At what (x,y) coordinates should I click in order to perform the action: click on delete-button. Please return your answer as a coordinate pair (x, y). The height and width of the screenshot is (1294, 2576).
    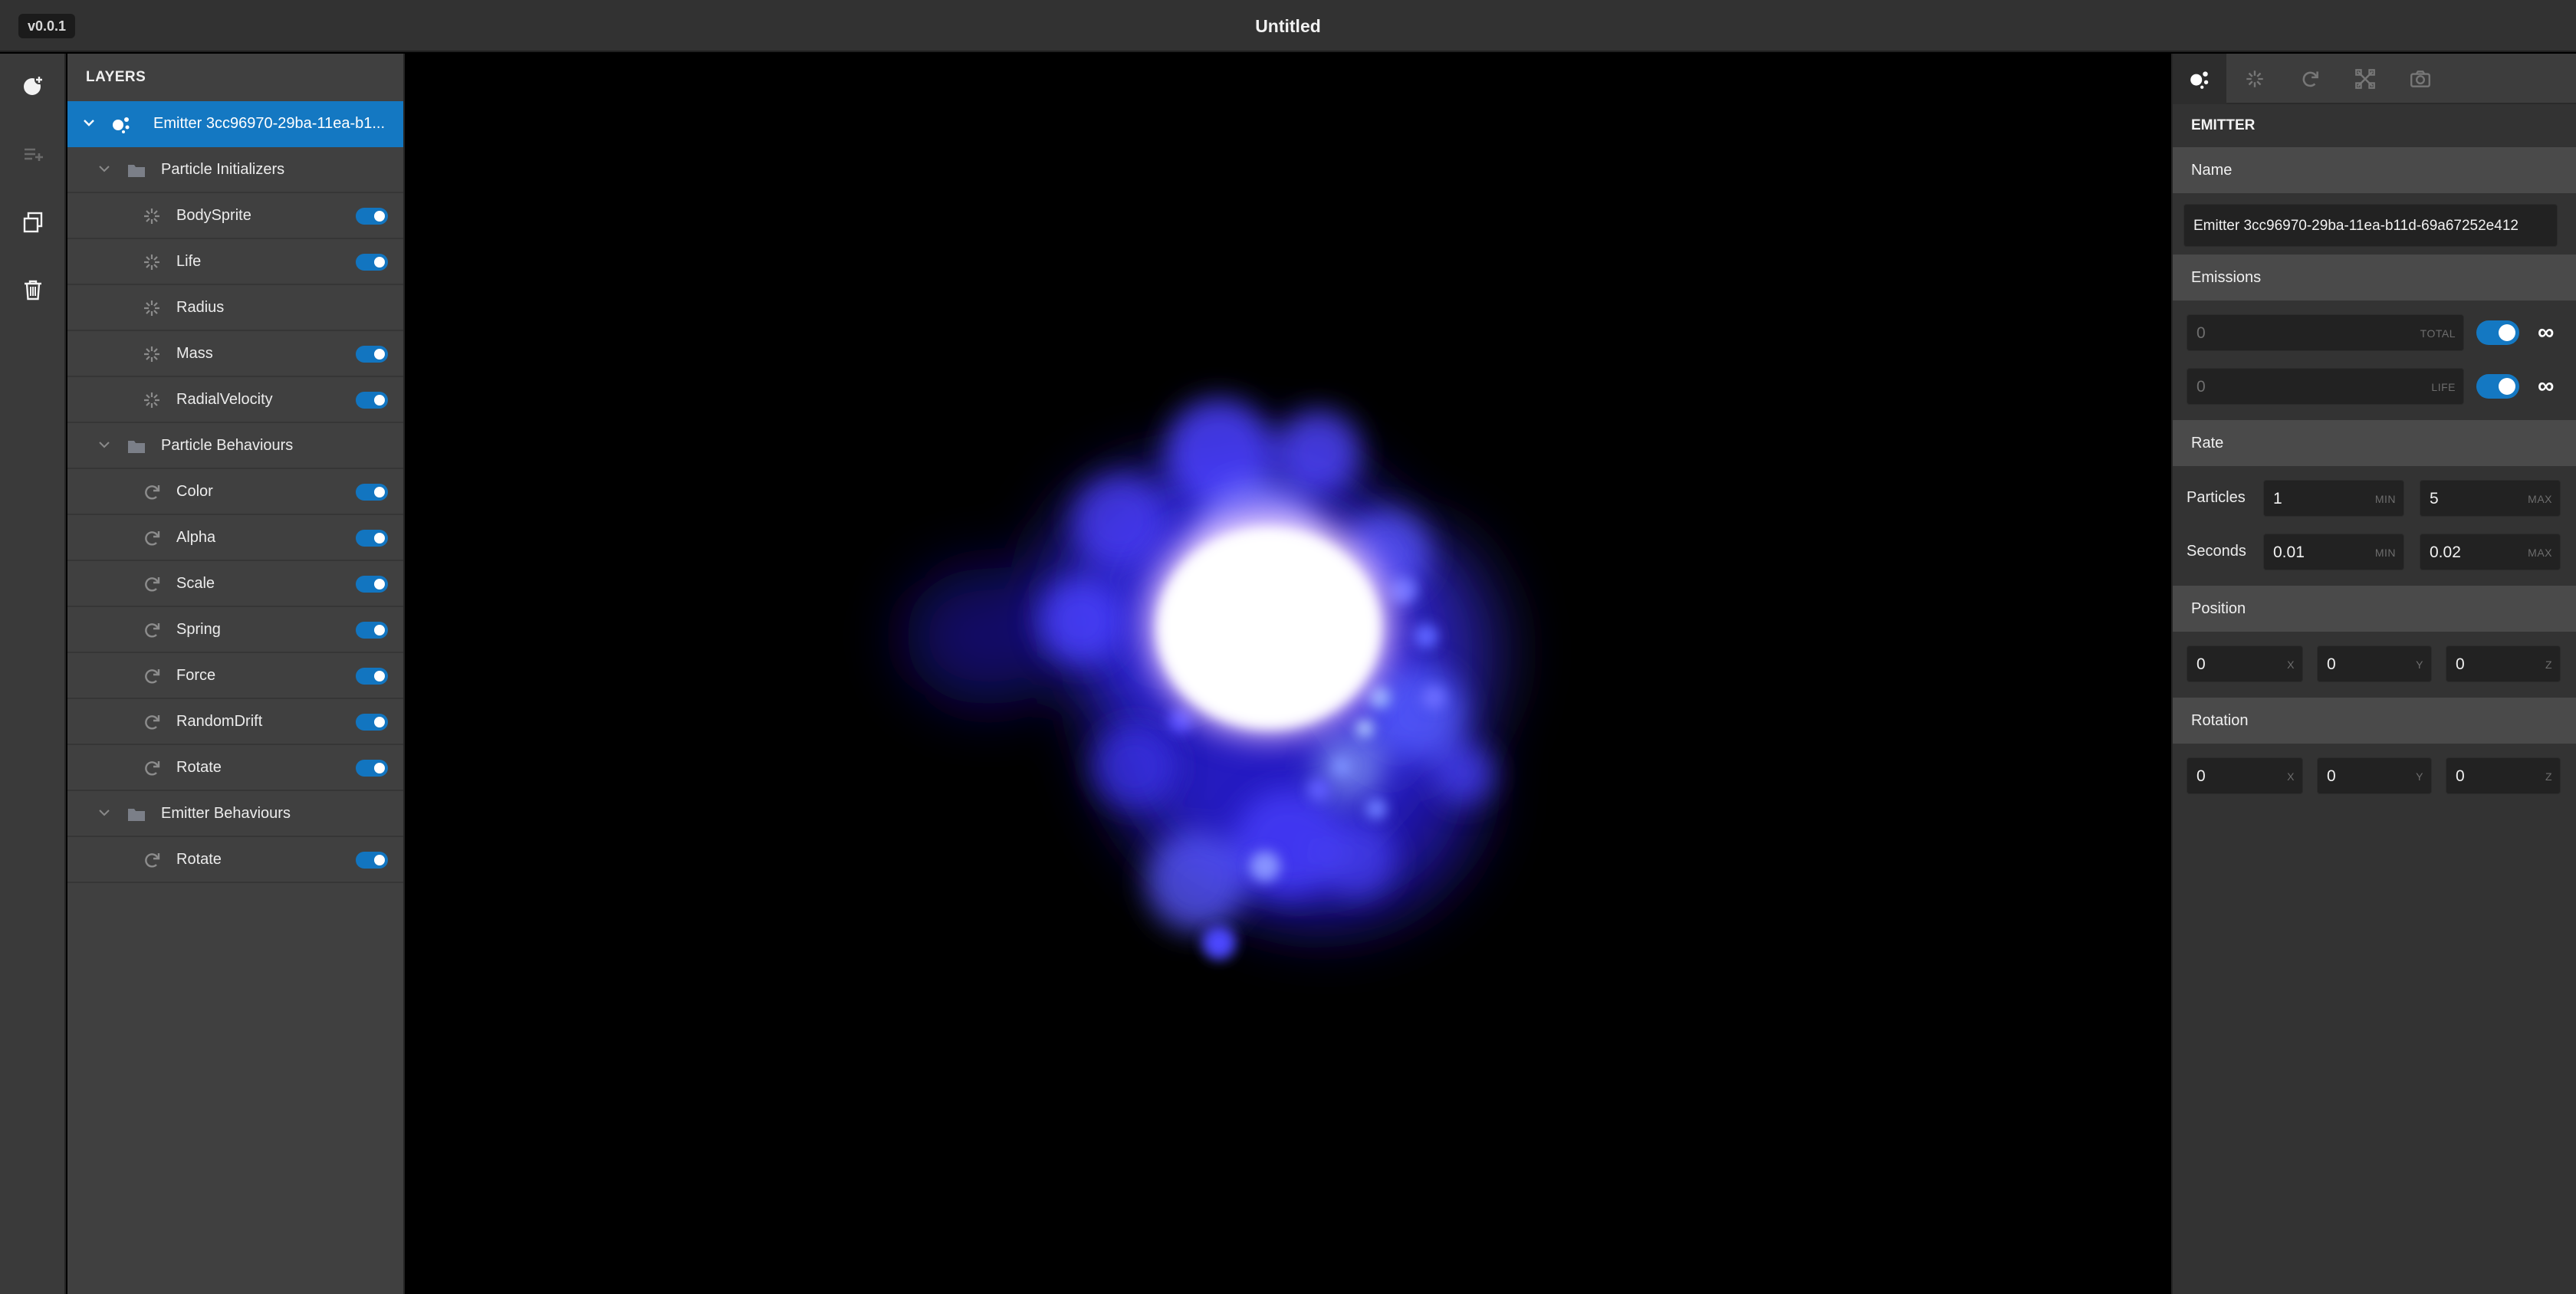
    Looking at the image, I should click on (33, 290).